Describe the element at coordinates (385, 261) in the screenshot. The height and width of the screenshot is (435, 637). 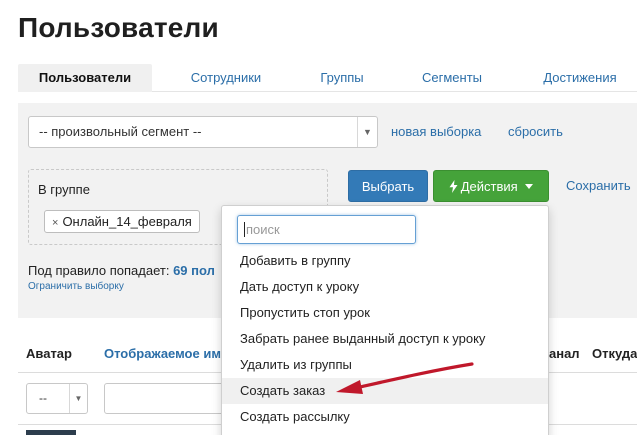
I see `menu-item-add-to-group: Добавить в группу` at that location.